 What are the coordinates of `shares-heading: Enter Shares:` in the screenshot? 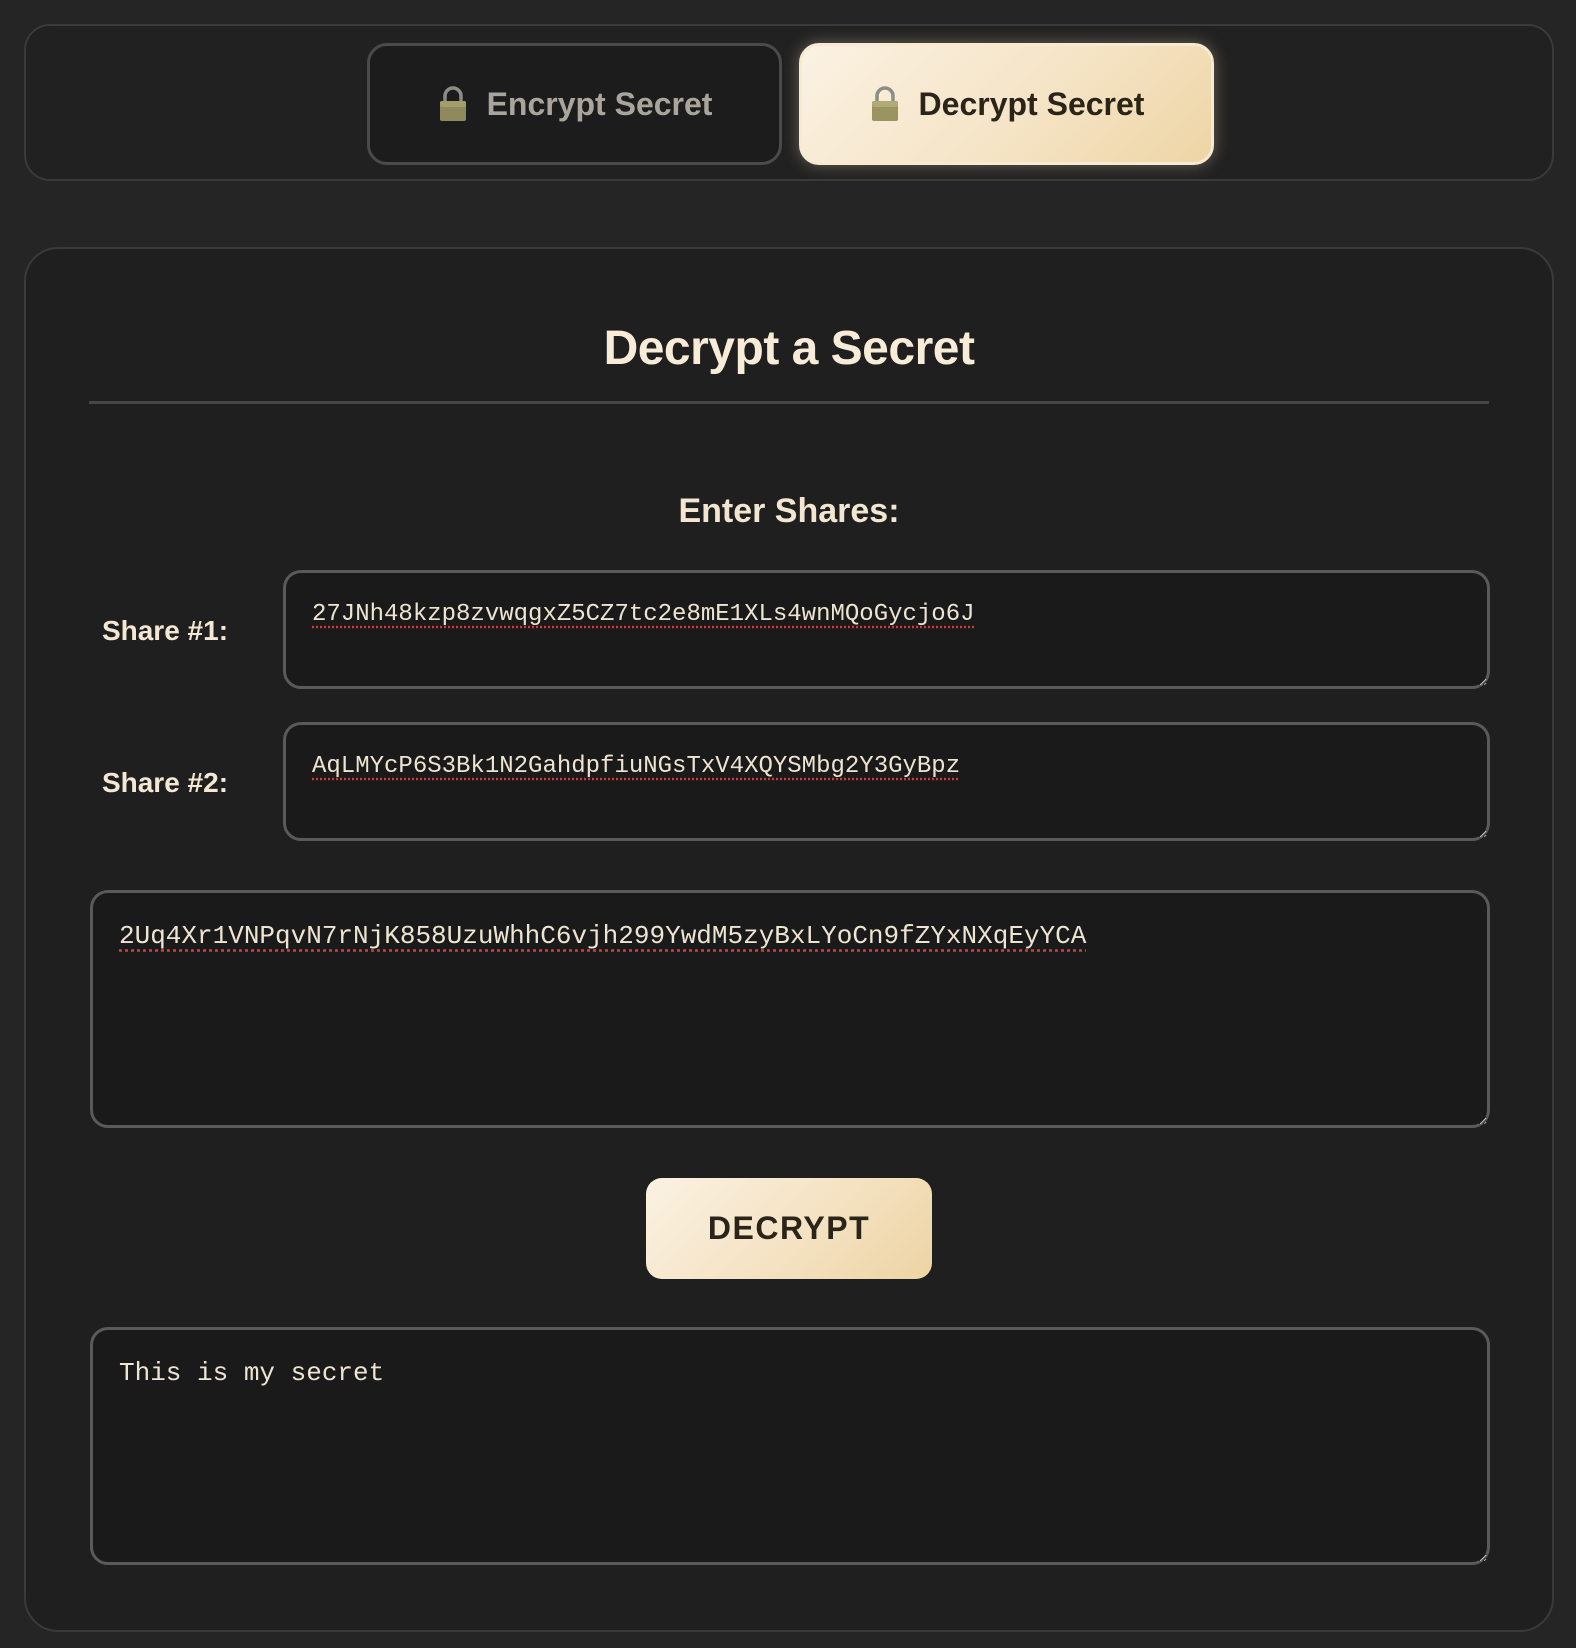 It's located at (789, 511).